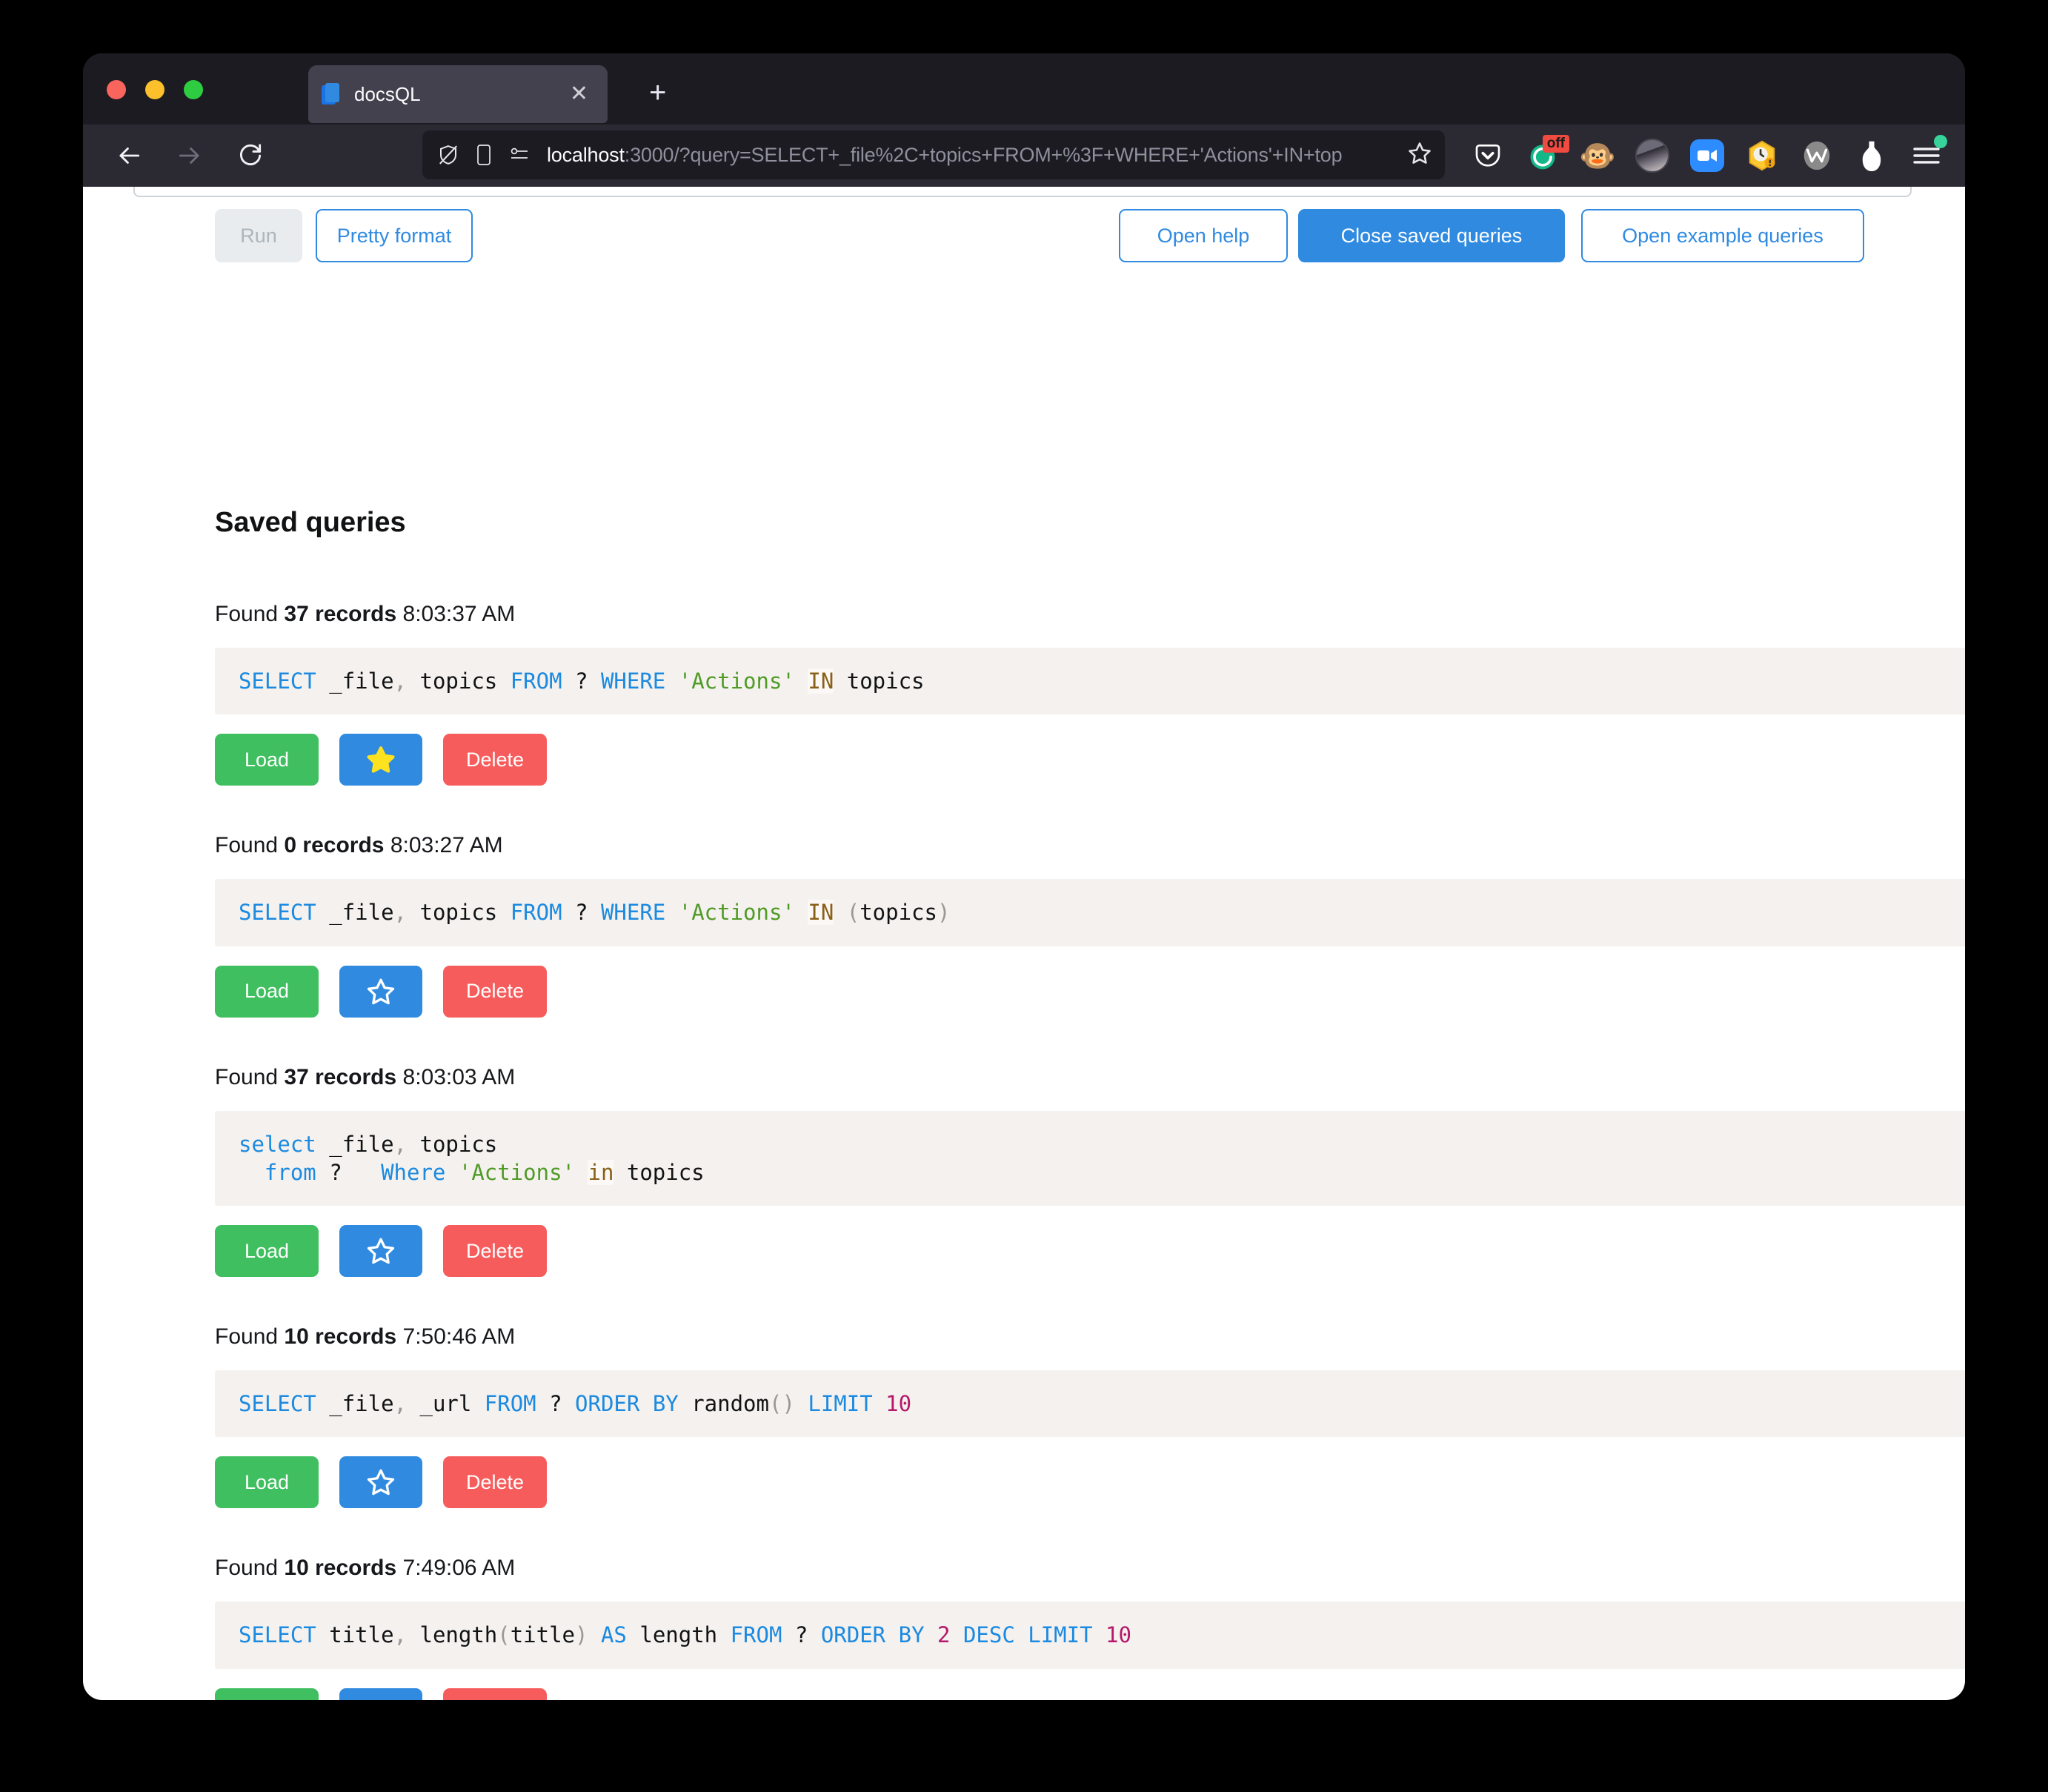 The image size is (2048, 1792). I want to click on extensions-tray: off 🐵, so click(1708, 156).